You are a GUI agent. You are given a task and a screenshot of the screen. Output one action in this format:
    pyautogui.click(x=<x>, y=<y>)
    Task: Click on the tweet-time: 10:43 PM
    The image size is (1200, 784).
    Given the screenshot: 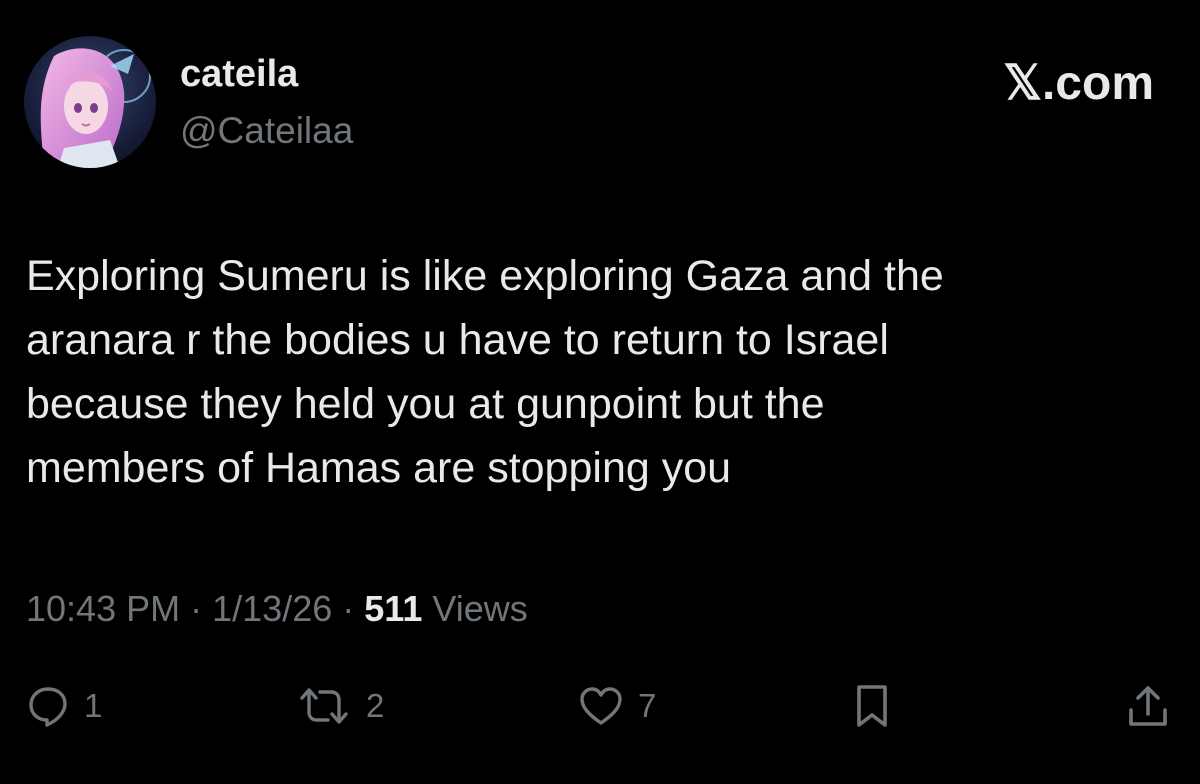 What is the action you would take?
    pyautogui.click(x=103, y=608)
    